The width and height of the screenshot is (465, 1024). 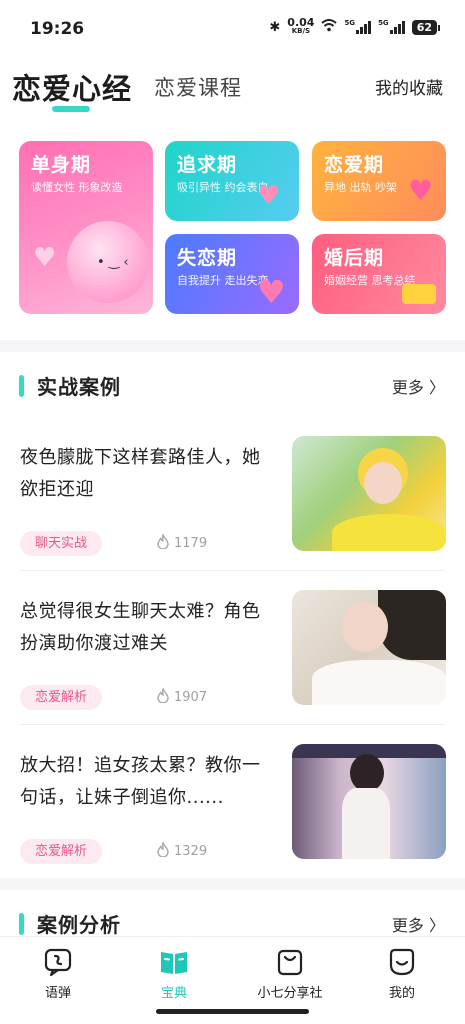 I want to click on category-title: 追求期, so click(x=207, y=165).